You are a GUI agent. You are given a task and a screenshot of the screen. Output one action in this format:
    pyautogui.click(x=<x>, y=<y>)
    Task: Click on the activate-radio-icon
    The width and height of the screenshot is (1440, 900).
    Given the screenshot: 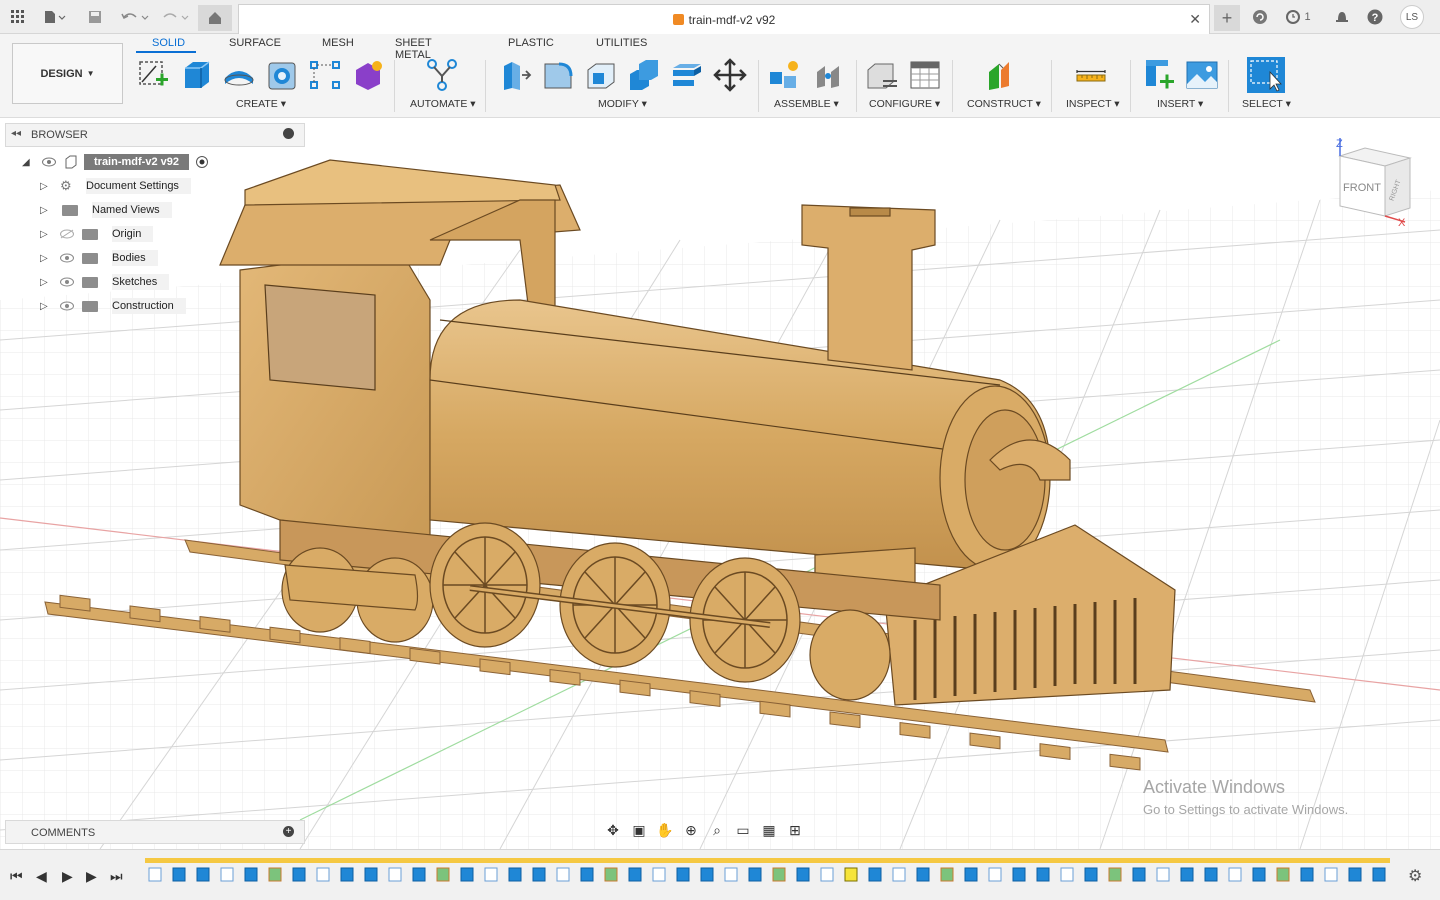 What is the action you would take?
    pyautogui.click(x=202, y=162)
    